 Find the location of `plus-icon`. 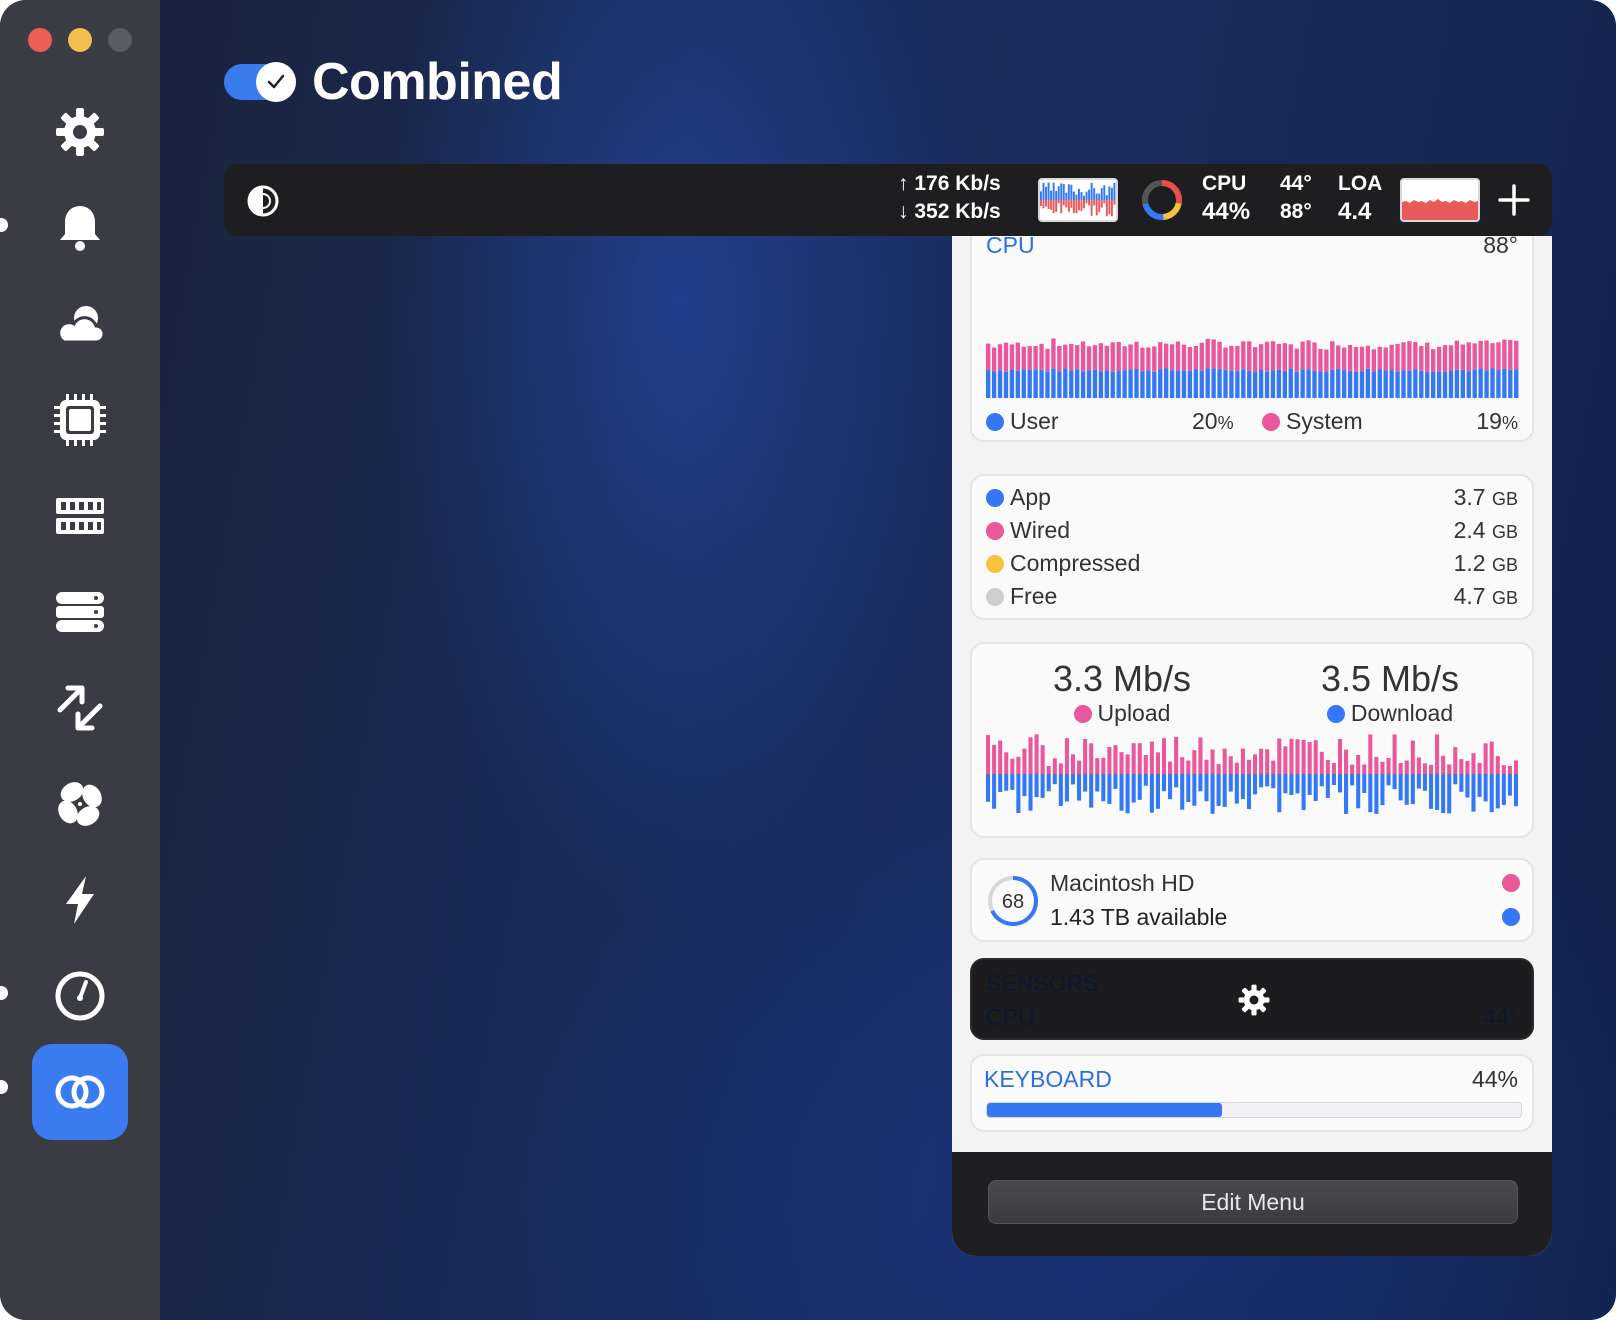

plus-icon is located at coordinates (1514, 200).